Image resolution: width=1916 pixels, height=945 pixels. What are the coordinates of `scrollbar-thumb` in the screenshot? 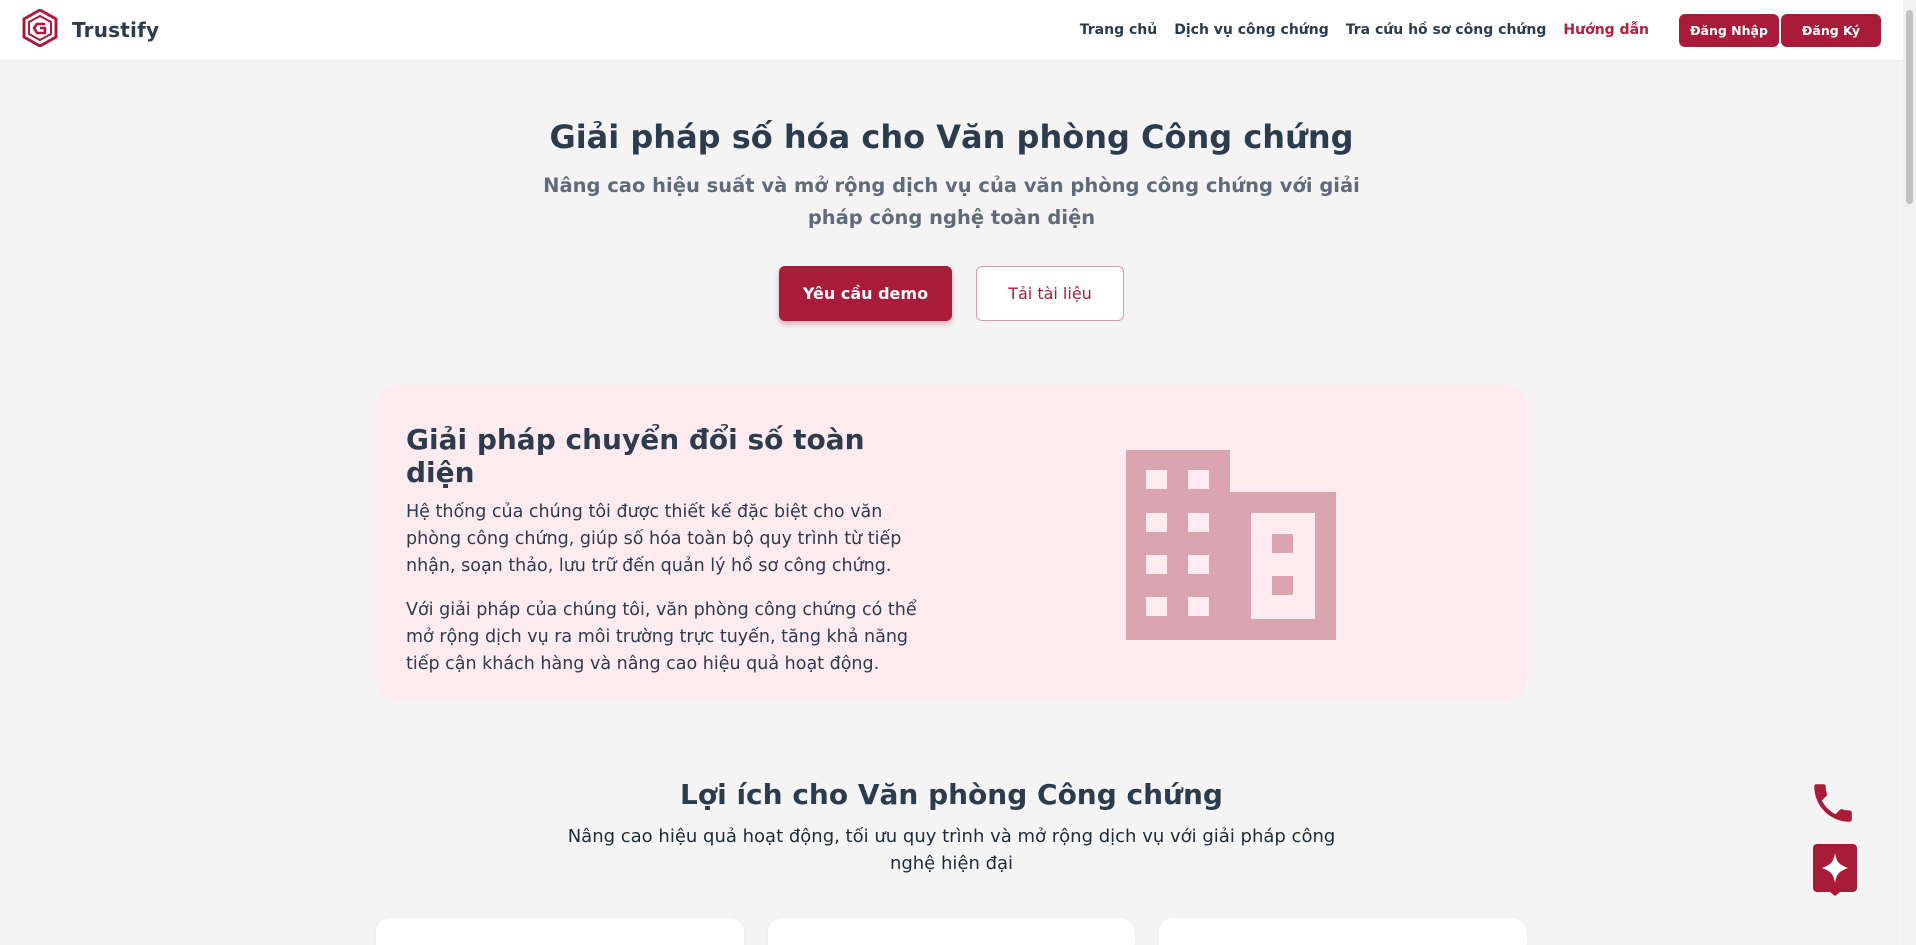 It's located at (1909, 107).